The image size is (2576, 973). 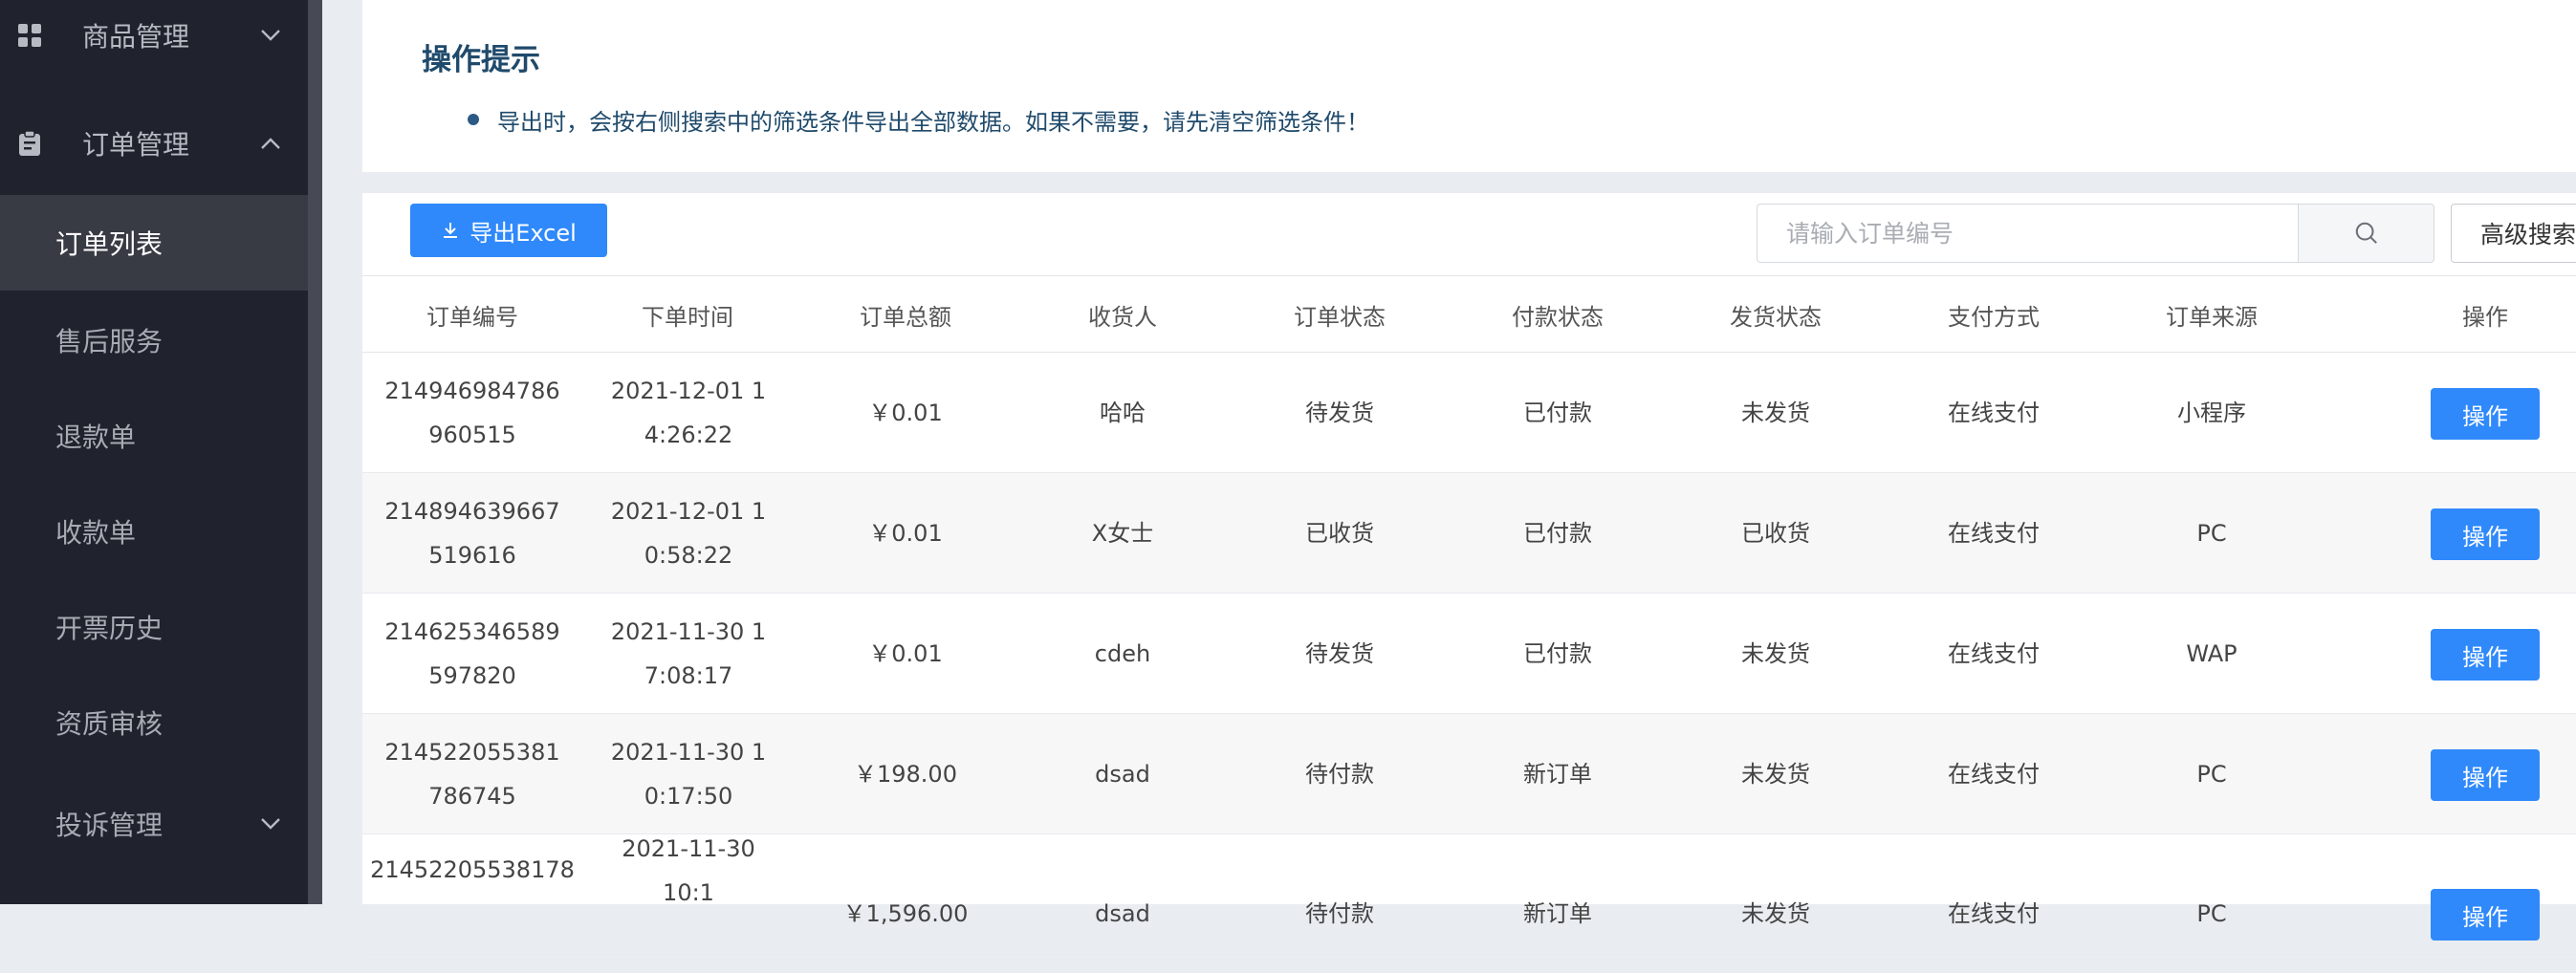 What do you see at coordinates (1123, 412) in the screenshot?
I see `receiver: 哈哈` at bounding box center [1123, 412].